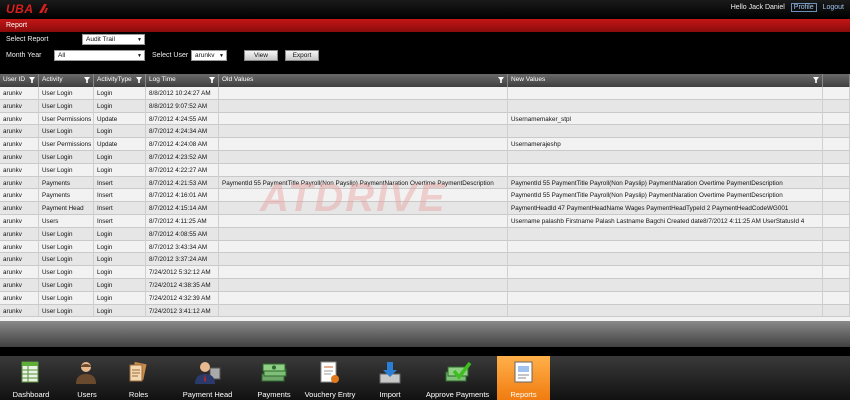  What do you see at coordinates (425, 334) in the screenshot?
I see `footer-band` at bounding box center [425, 334].